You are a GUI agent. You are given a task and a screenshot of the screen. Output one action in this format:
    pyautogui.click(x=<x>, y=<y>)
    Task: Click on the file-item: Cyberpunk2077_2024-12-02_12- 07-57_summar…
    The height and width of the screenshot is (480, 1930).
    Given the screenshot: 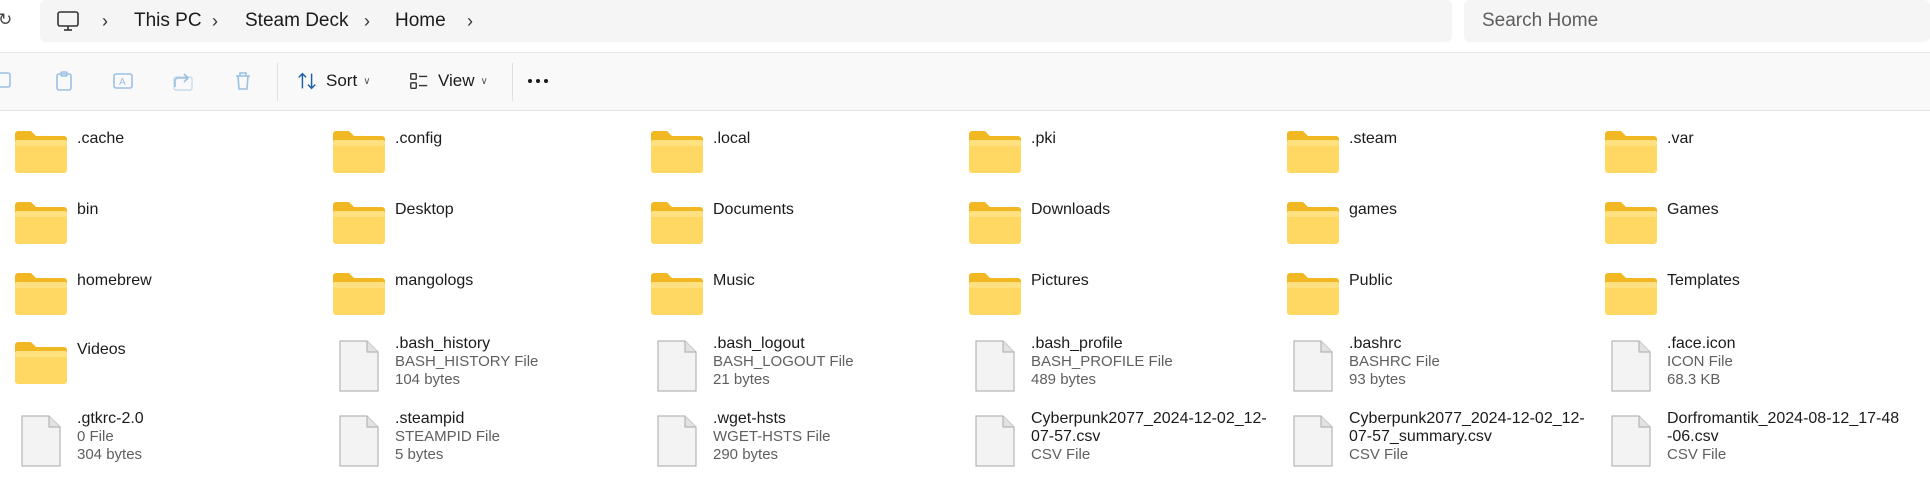 What is the action you would take?
    pyautogui.click(x=1445, y=443)
    